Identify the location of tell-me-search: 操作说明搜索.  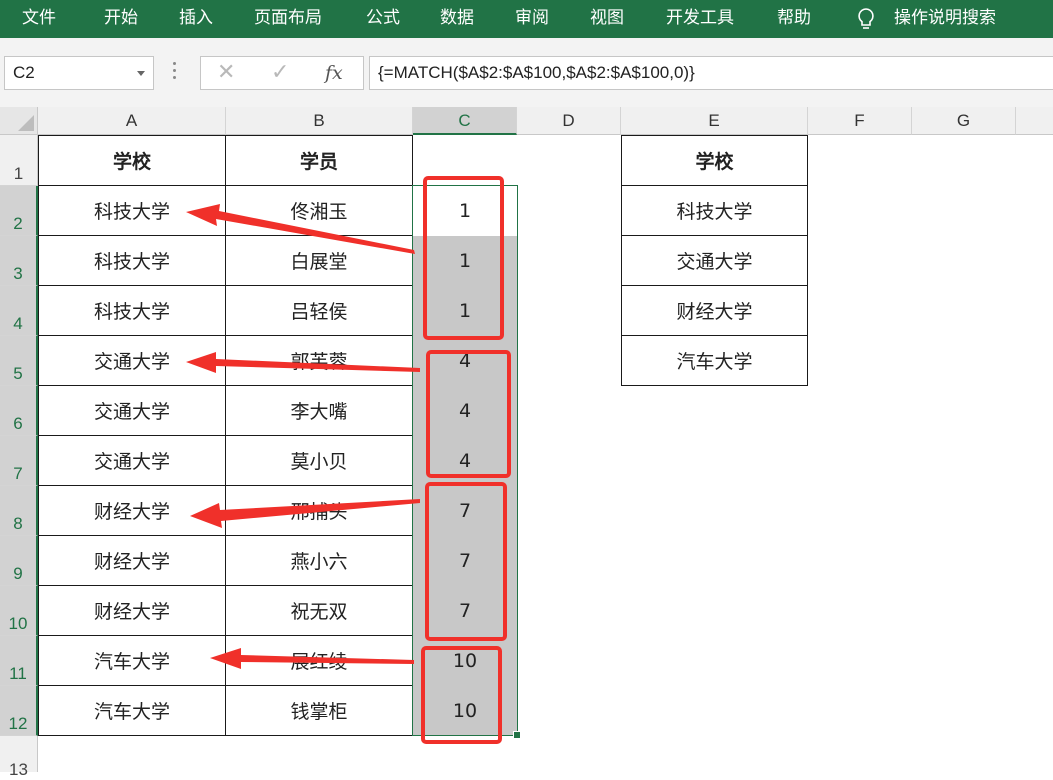
(945, 19).